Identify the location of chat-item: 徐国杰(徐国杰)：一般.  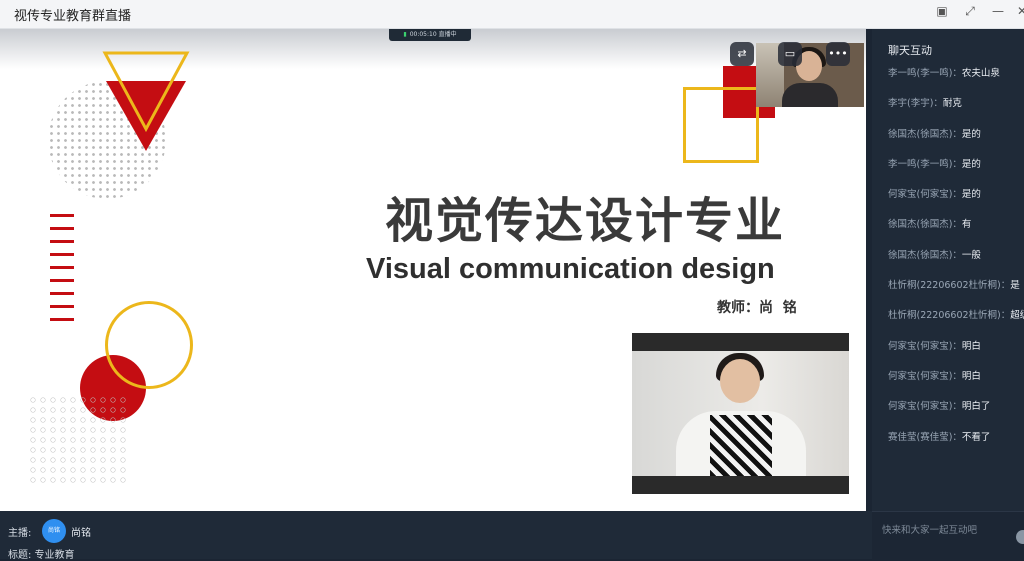
(934, 255).